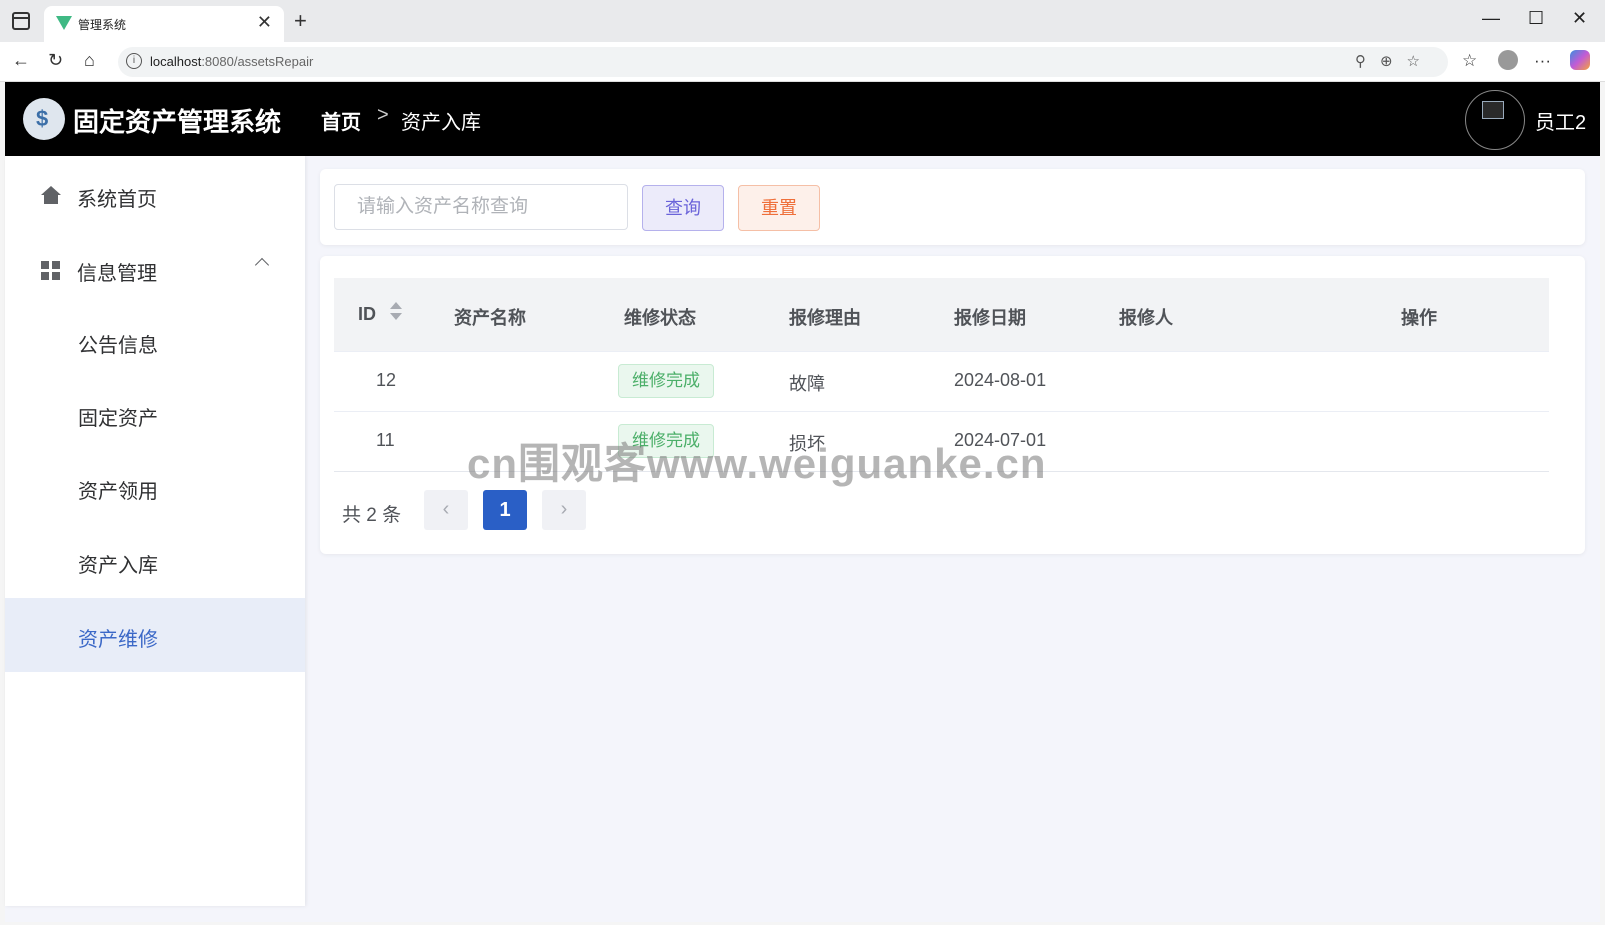 This screenshot has width=1605, height=925. What do you see at coordinates (1493, 110) in the screenshot?
I see `broken-image-icon` at bounding box center [1493, 110].